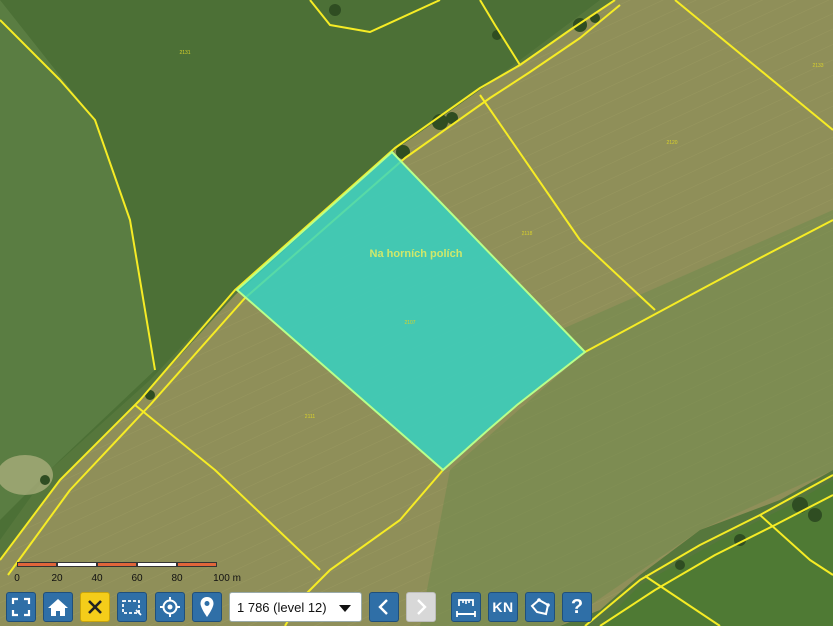 This screenshot has width=833, height=626. What do you see at coordinates (416, 254) in the screenshot?
I see `place-name-label: Na horních polích` at bounding box center [416, 254].